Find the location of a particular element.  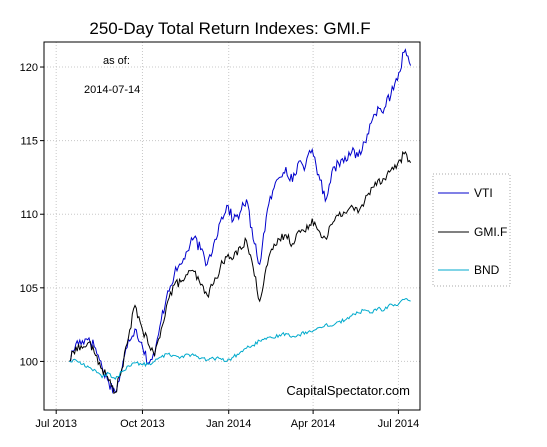

x-tick-label: Oct 2013 is located at coordinates (142, 424).